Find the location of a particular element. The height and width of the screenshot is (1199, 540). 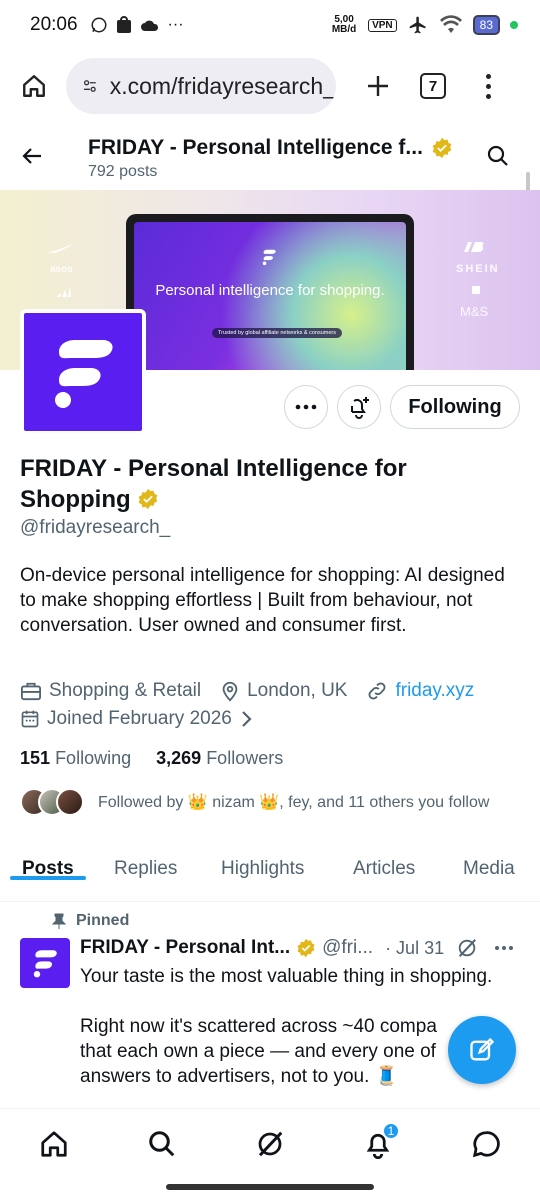

nav-grok is located at coordinates (270, 1144).